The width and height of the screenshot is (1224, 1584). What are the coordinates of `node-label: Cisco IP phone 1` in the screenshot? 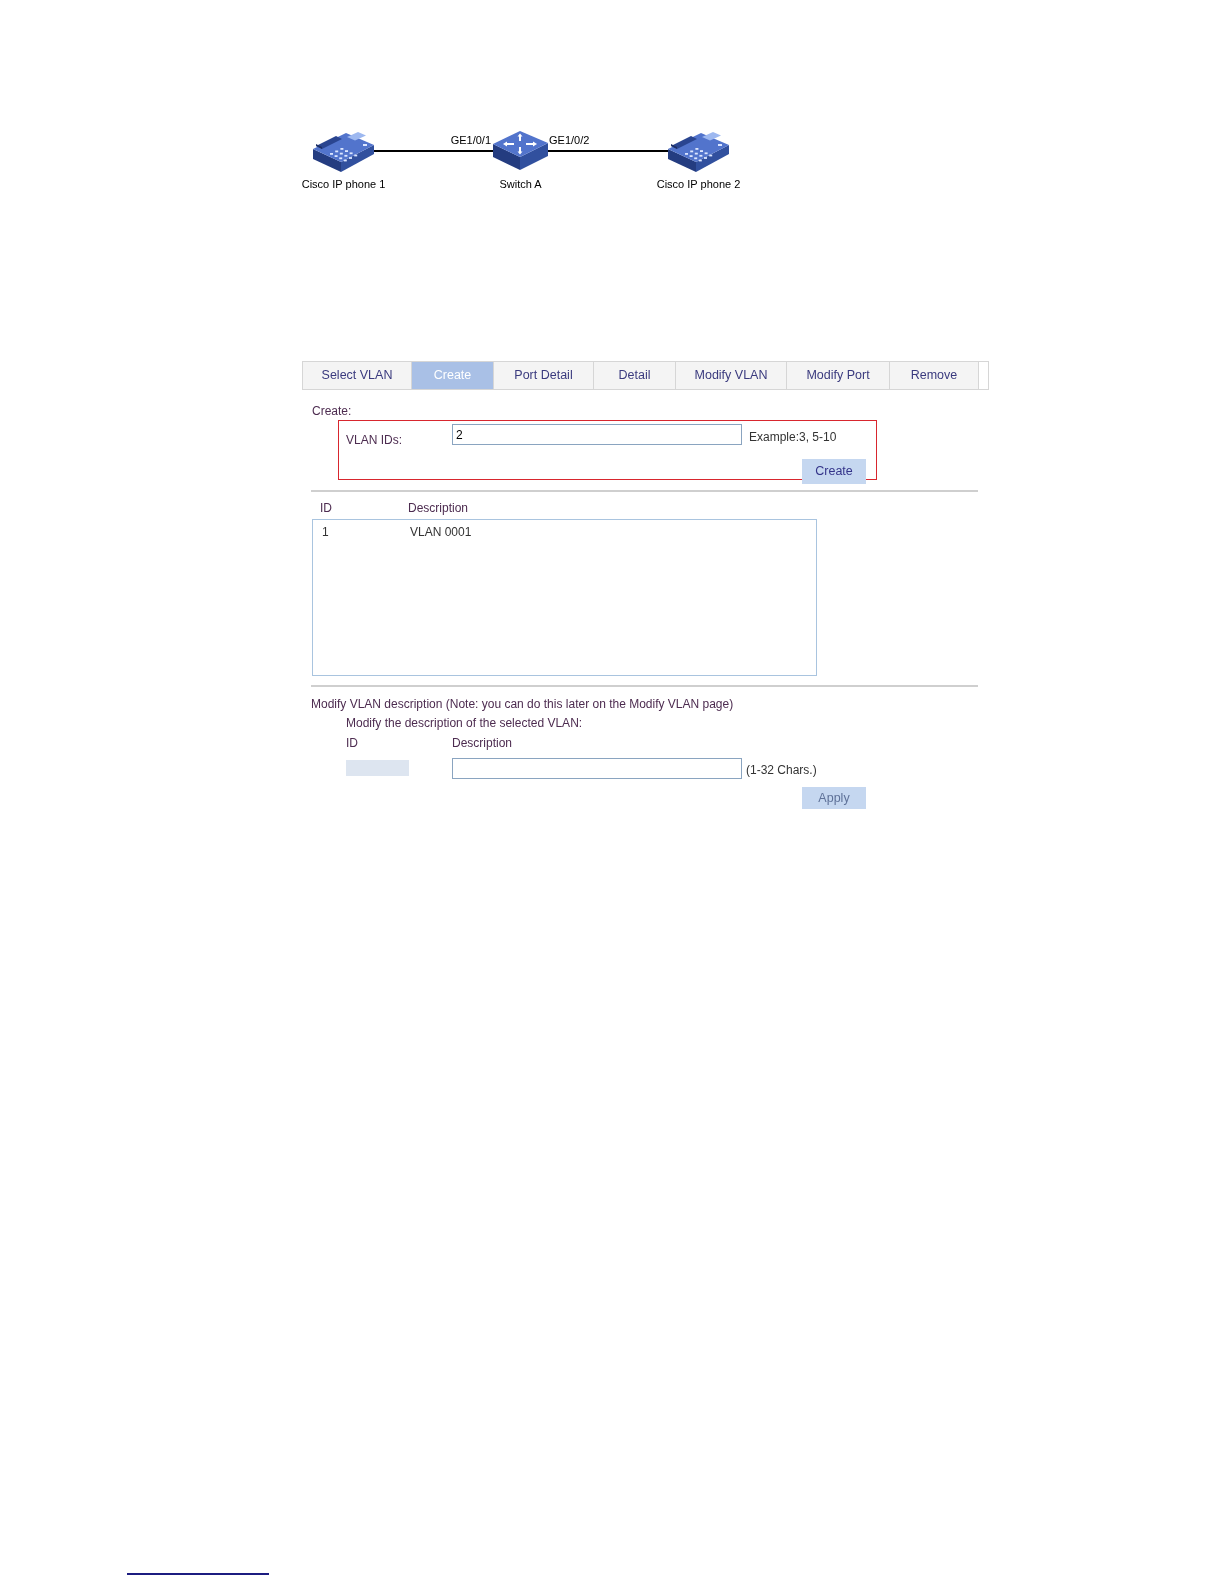 It's located at (343, 184).